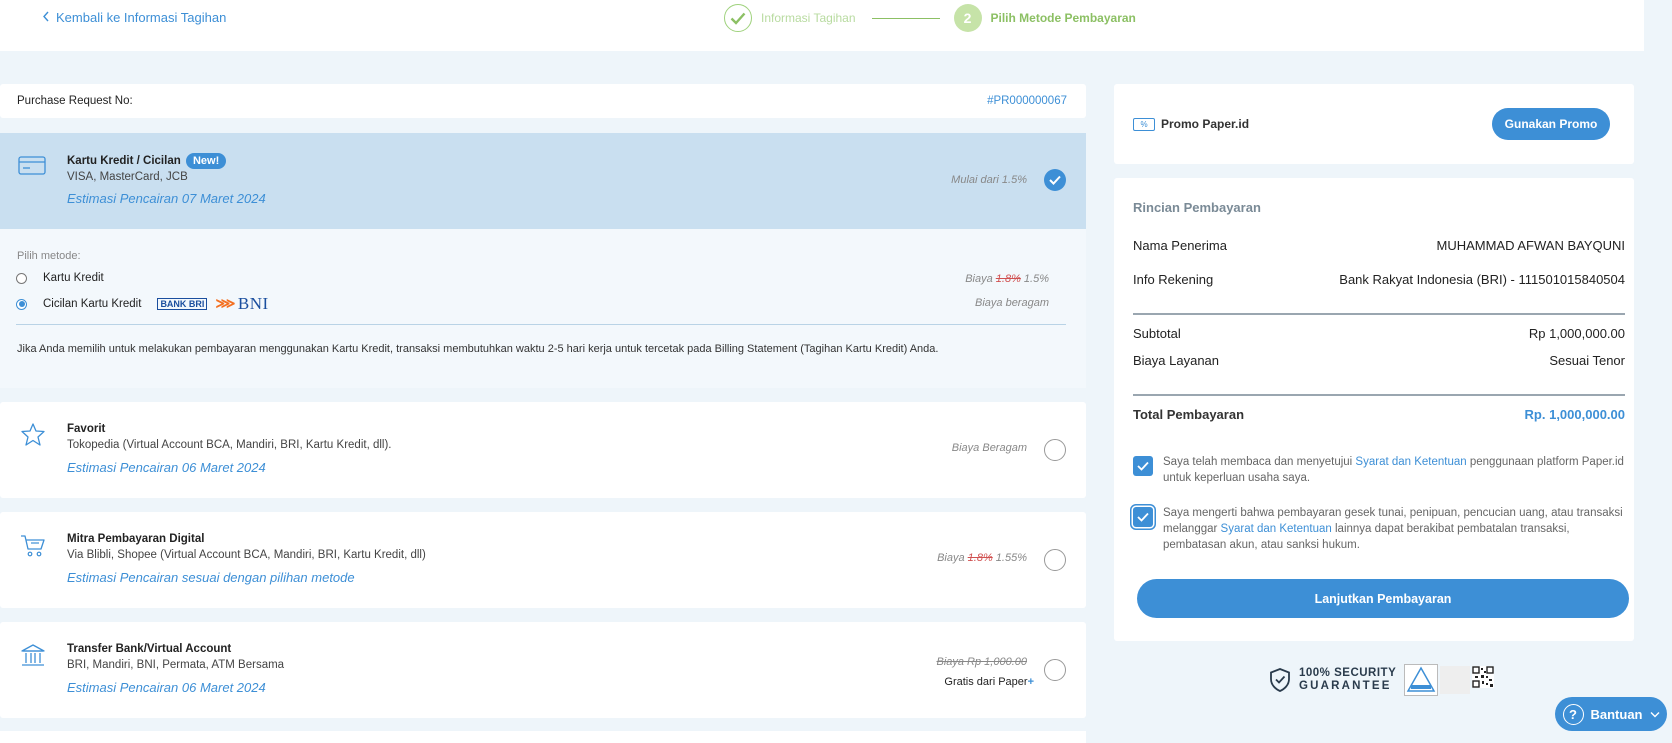  Describe the element at coordinates (182, 304) in the screenshot. I see `bri-logo: BANK BRI` at that location.